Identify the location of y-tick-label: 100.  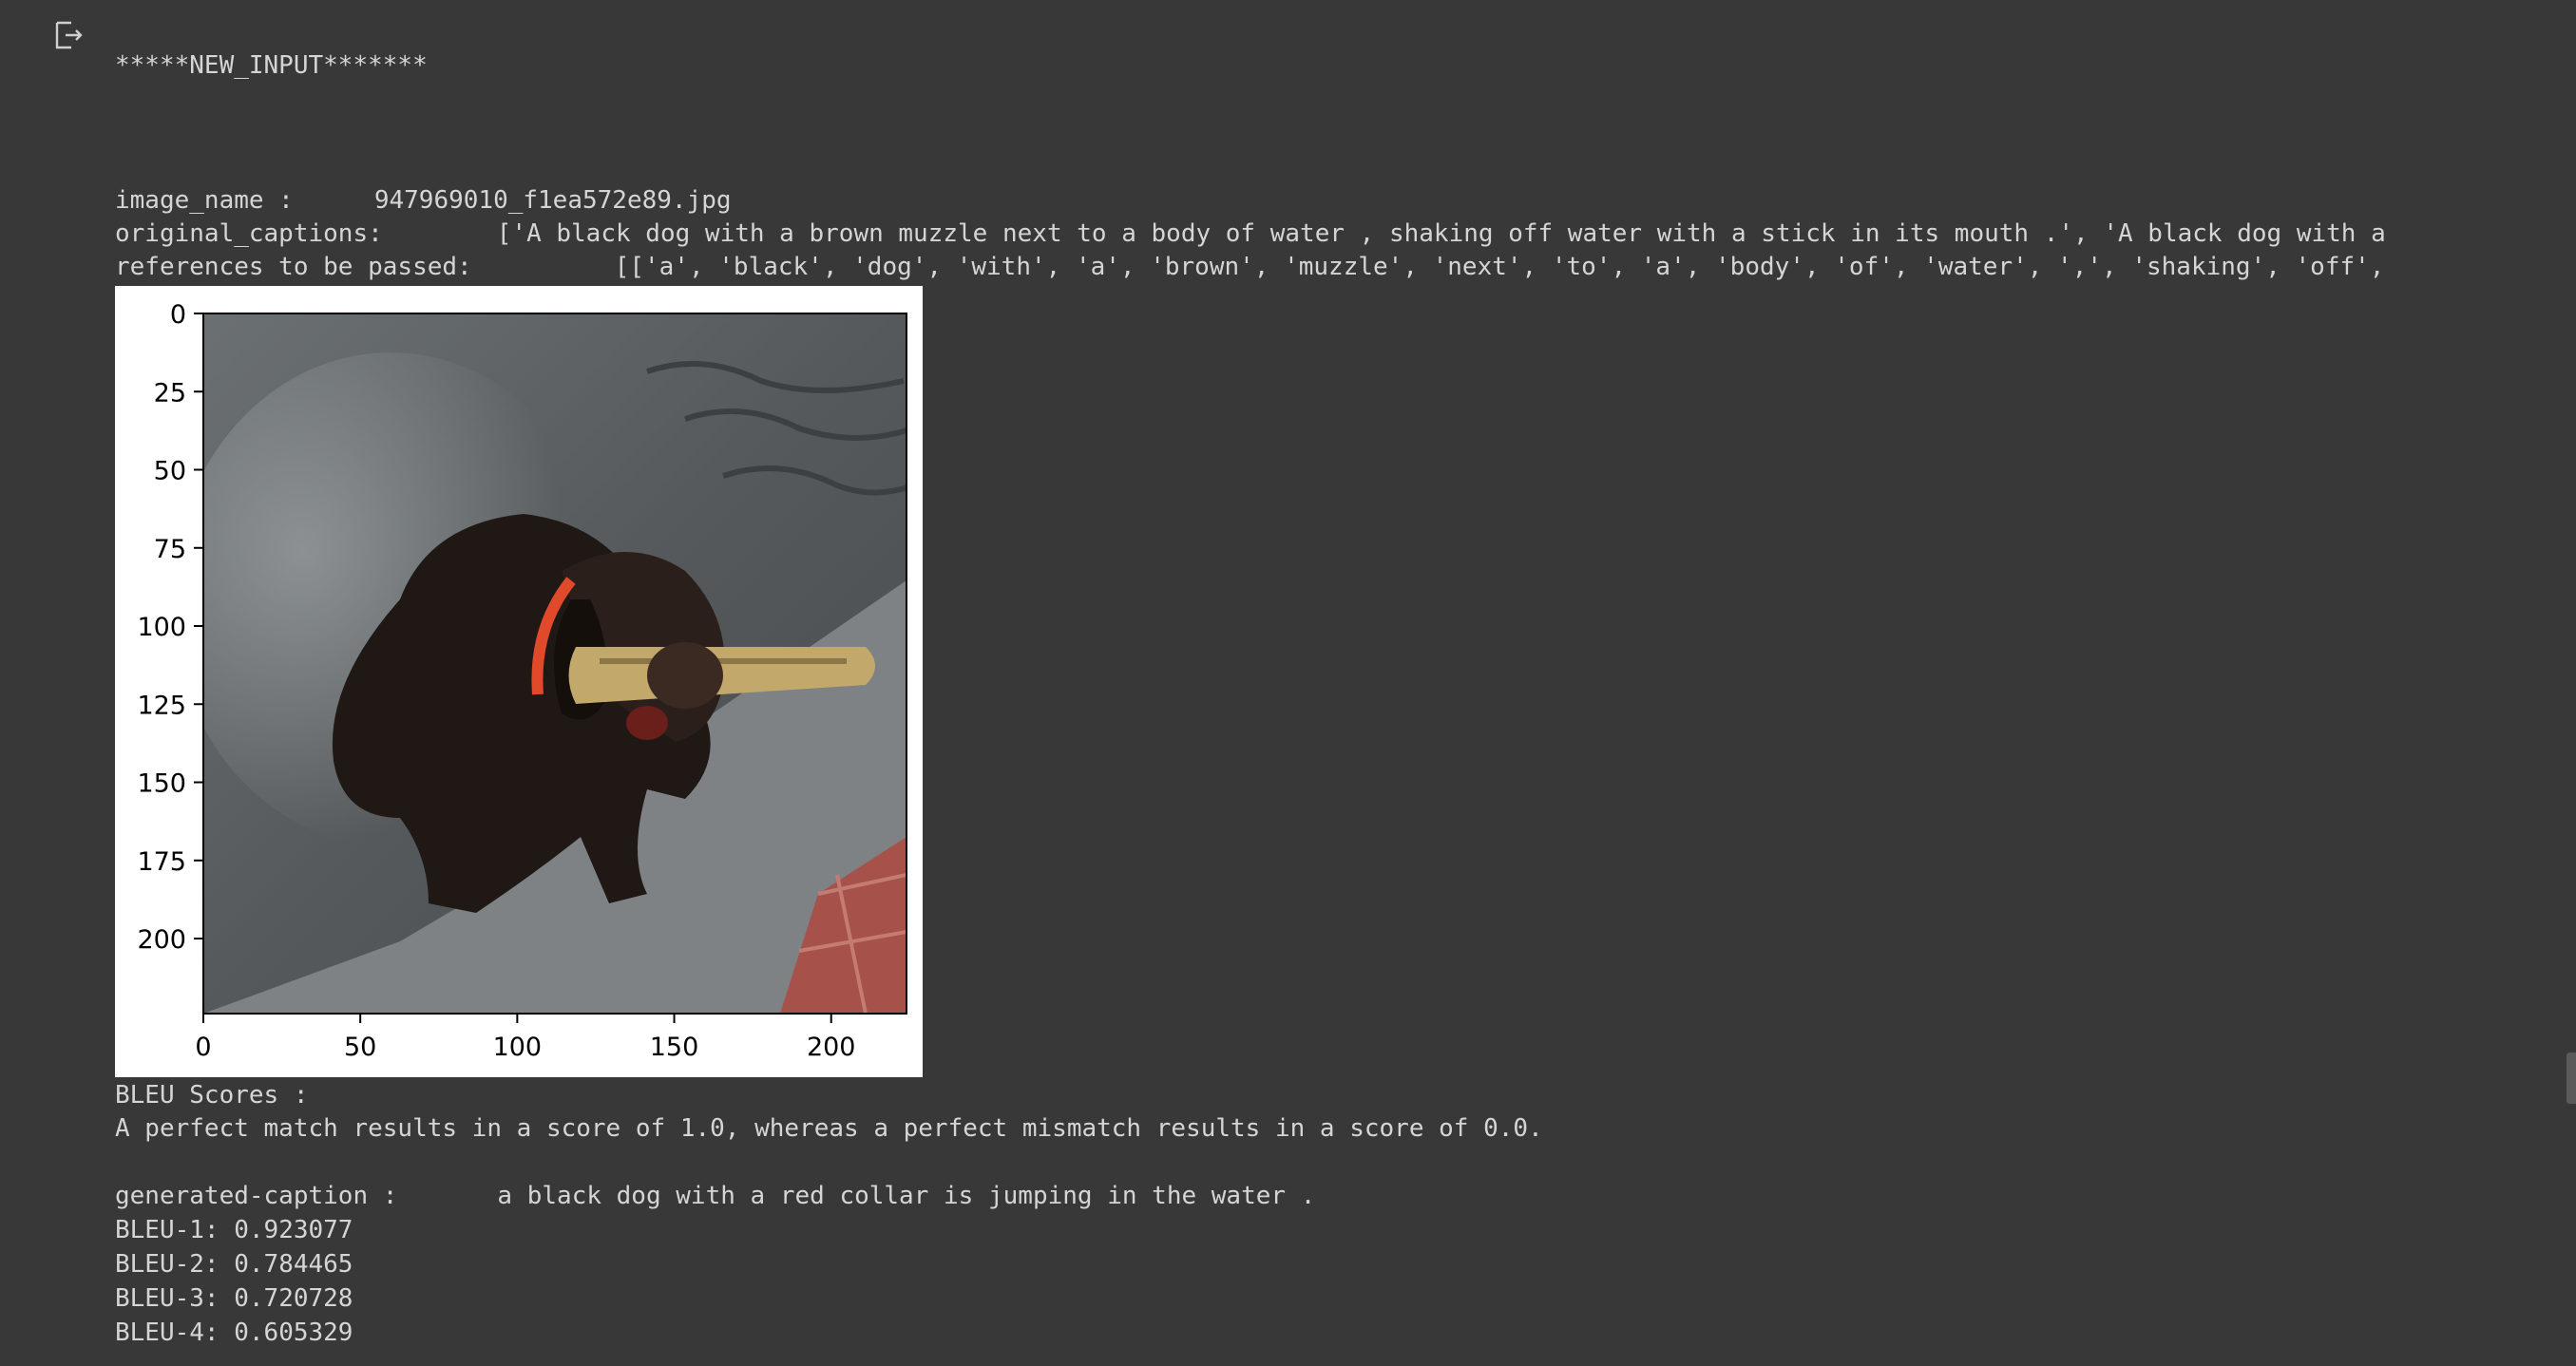
(161, 627).